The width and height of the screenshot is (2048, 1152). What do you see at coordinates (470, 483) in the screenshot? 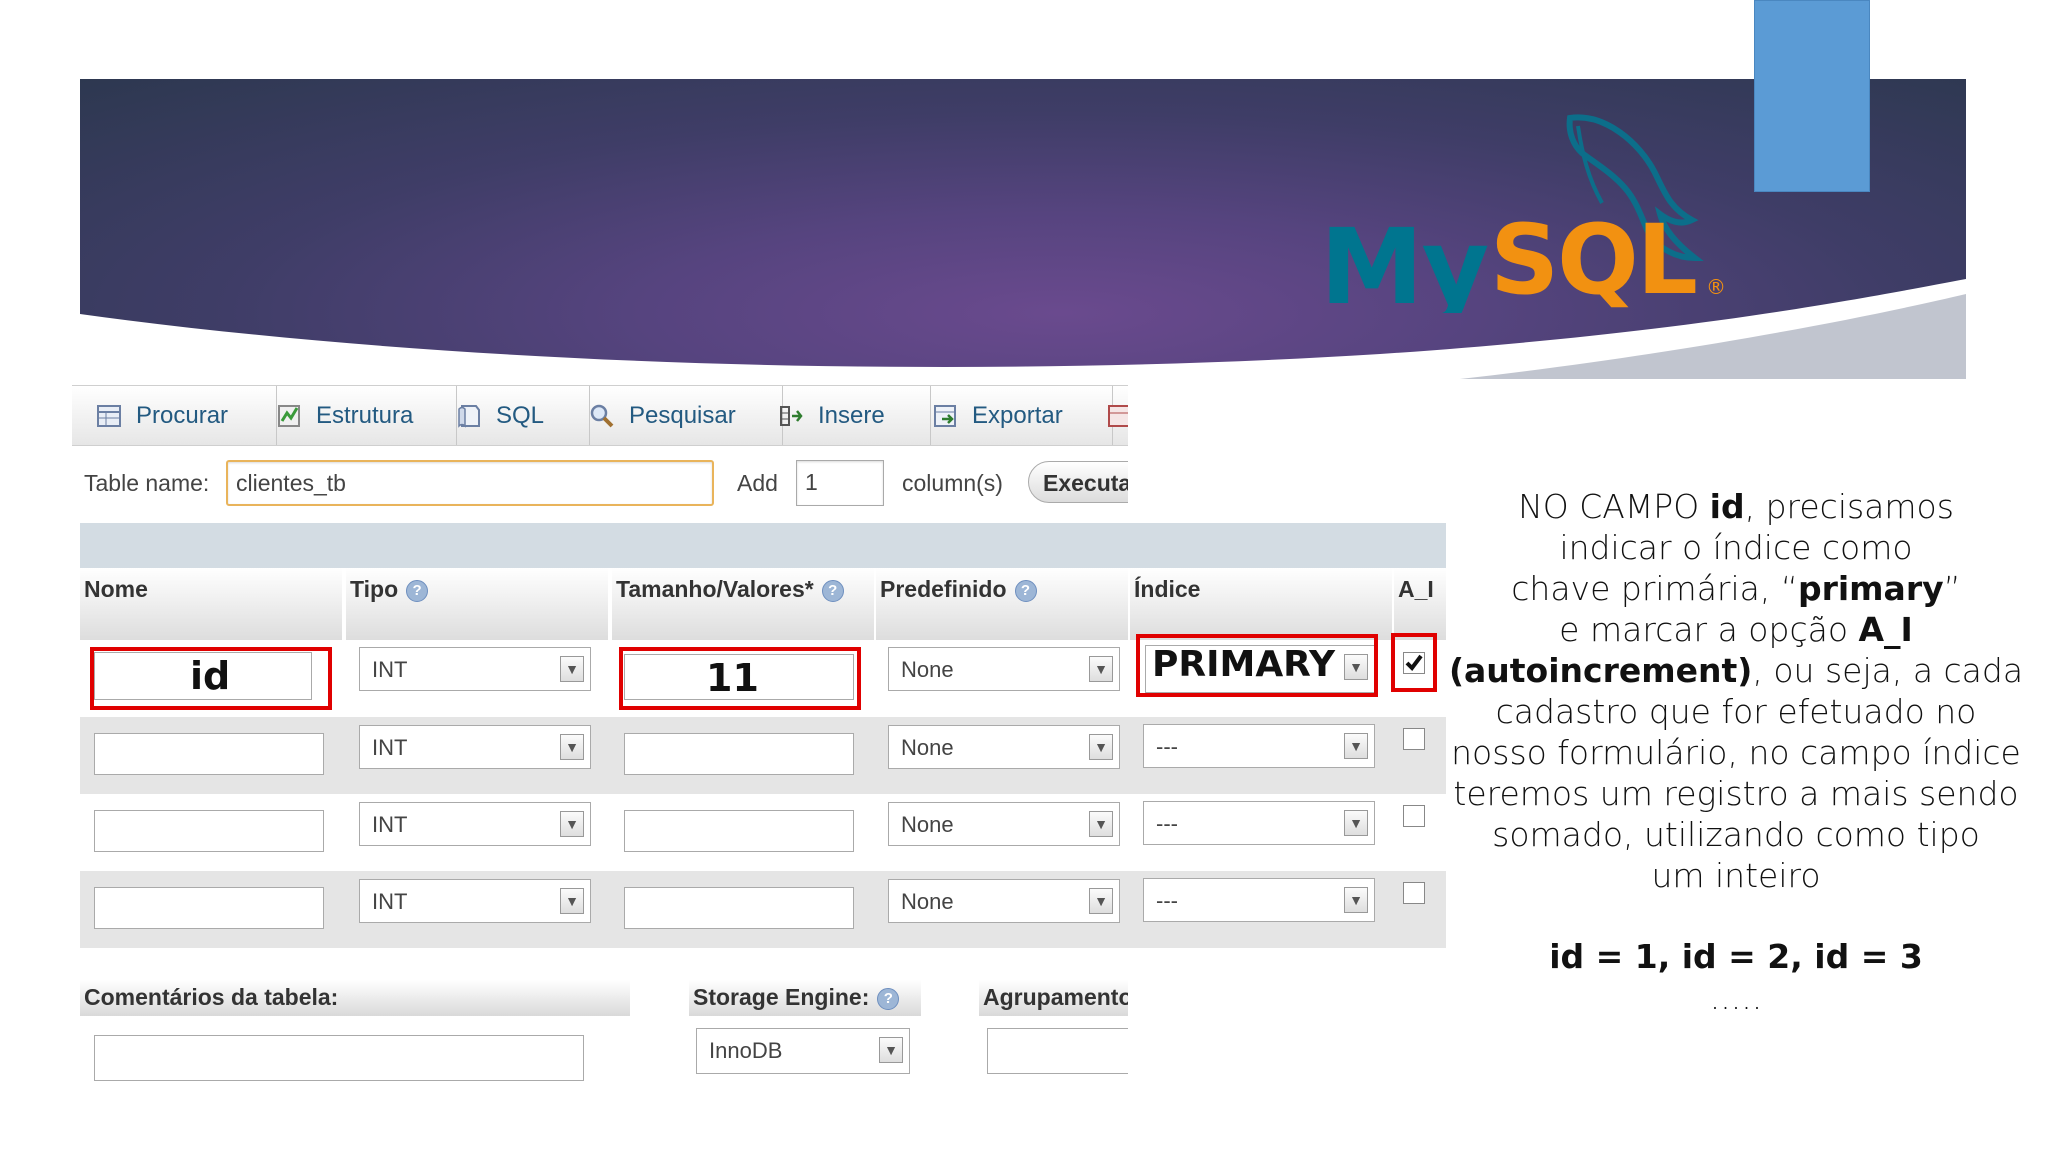
I see `table-name-input: clientes_tb` at bounding box center [470, 483].